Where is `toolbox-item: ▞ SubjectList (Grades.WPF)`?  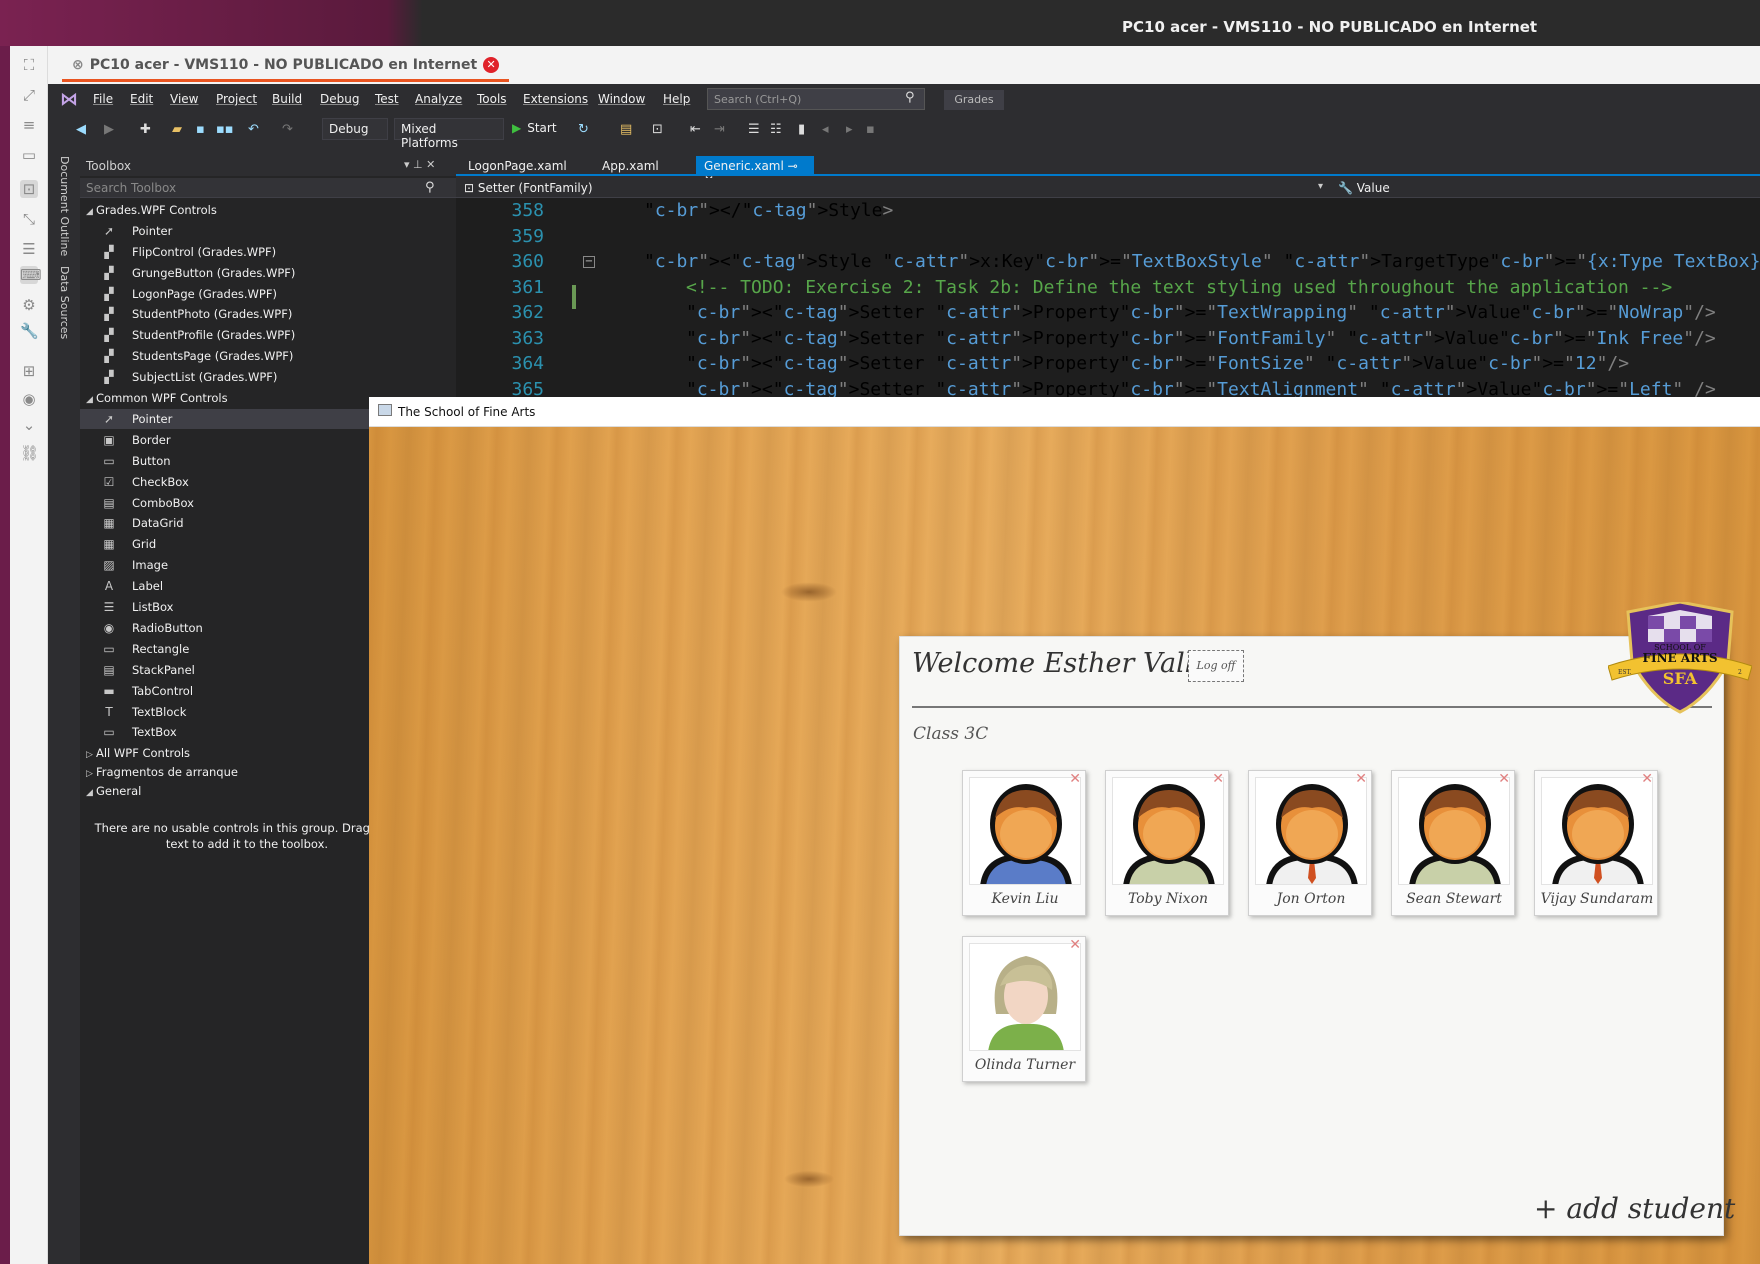 toolbox-item: ▞ SubjectList (Grades.WPF) is located at coordinates (268, 377).